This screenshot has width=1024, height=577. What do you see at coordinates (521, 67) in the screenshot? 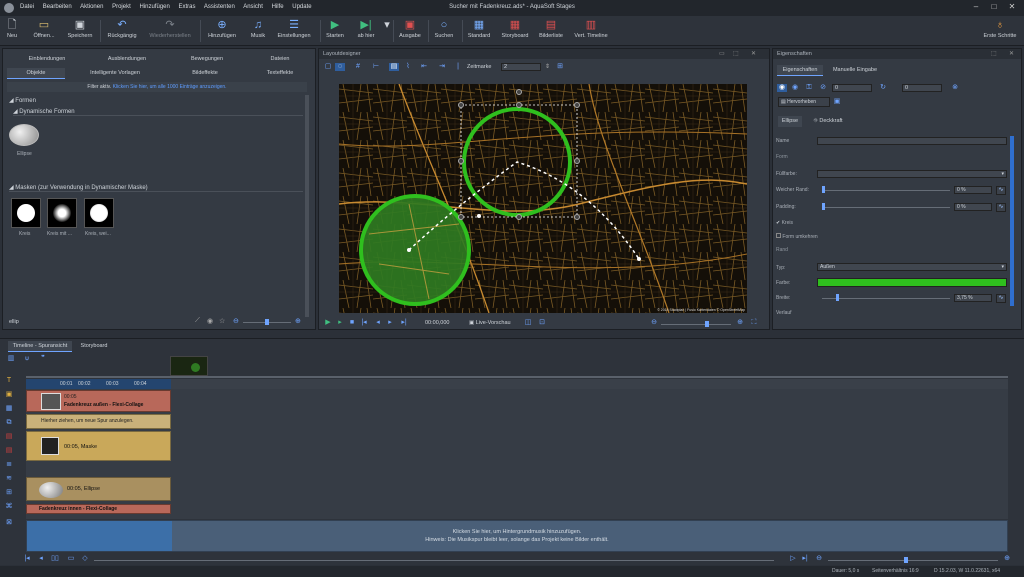
I see `zeitmarke-input: 2` at bounding box center [521, 67].